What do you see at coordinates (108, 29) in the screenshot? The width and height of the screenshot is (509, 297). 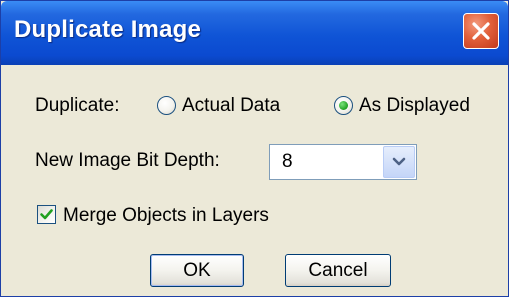 I see `dialog-title: Duplicate Image` at bounding box center [108, 29].